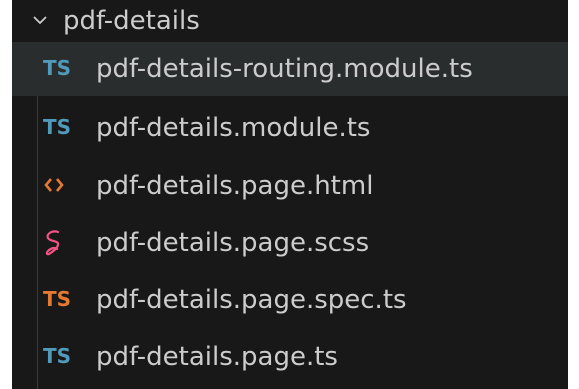 This screenshot has height=389, width=579. I want to click on file-item-pdf-details-page-spec-ts: TS pdf-details.page.spec.ts, so click(290, 300).